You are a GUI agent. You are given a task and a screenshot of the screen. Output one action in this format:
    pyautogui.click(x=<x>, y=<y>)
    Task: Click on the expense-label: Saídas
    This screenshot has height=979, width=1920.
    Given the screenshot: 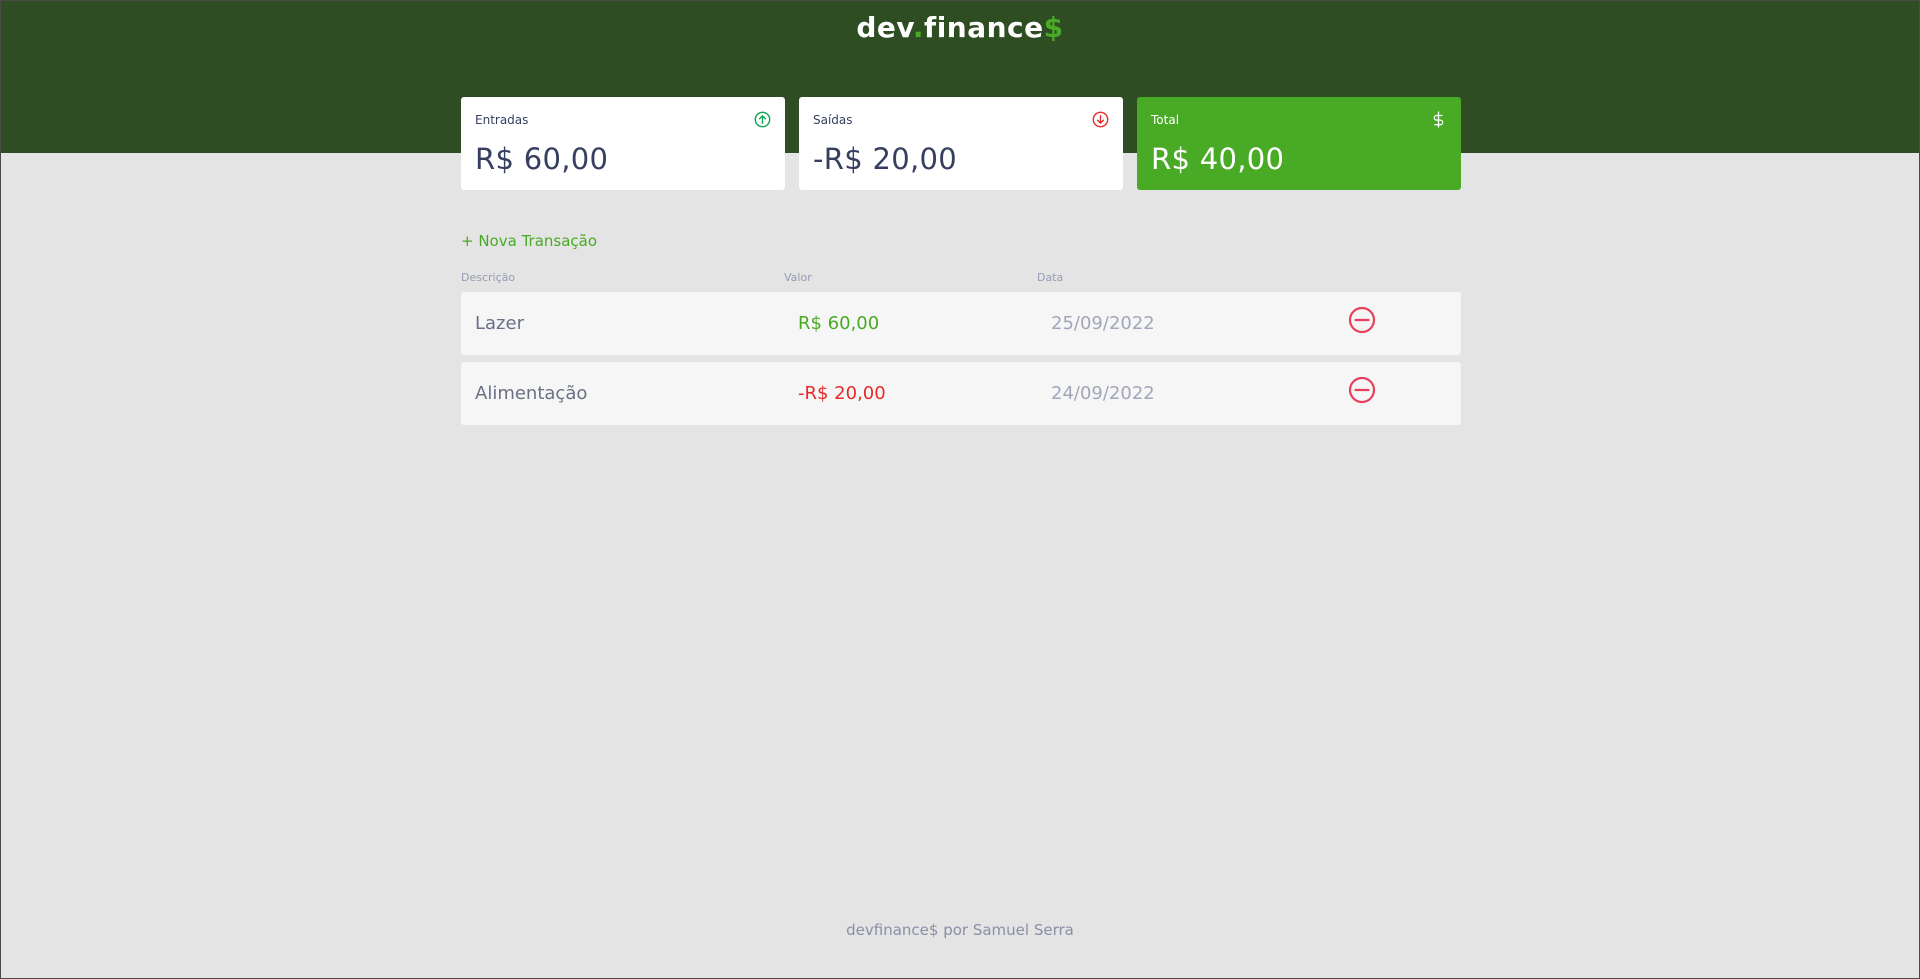 What is the action you would take?
    pyautogui.click(x=833, y=119)
    